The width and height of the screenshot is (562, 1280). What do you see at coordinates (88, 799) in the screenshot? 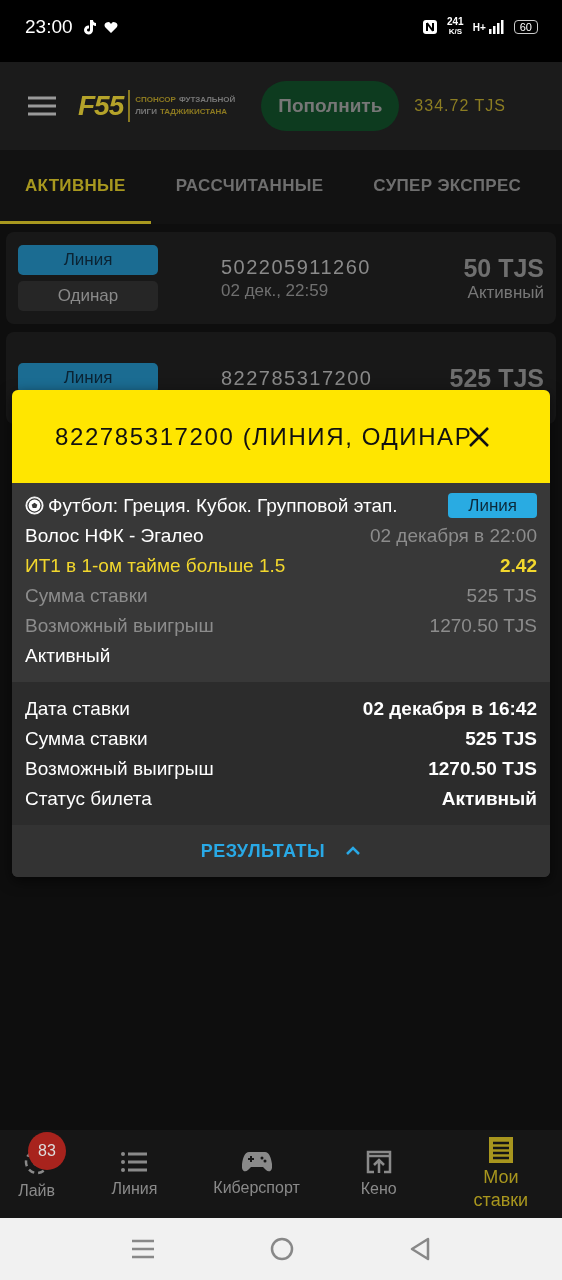
I see `summary-label: Статус билета` at bounding box center [88, 799].